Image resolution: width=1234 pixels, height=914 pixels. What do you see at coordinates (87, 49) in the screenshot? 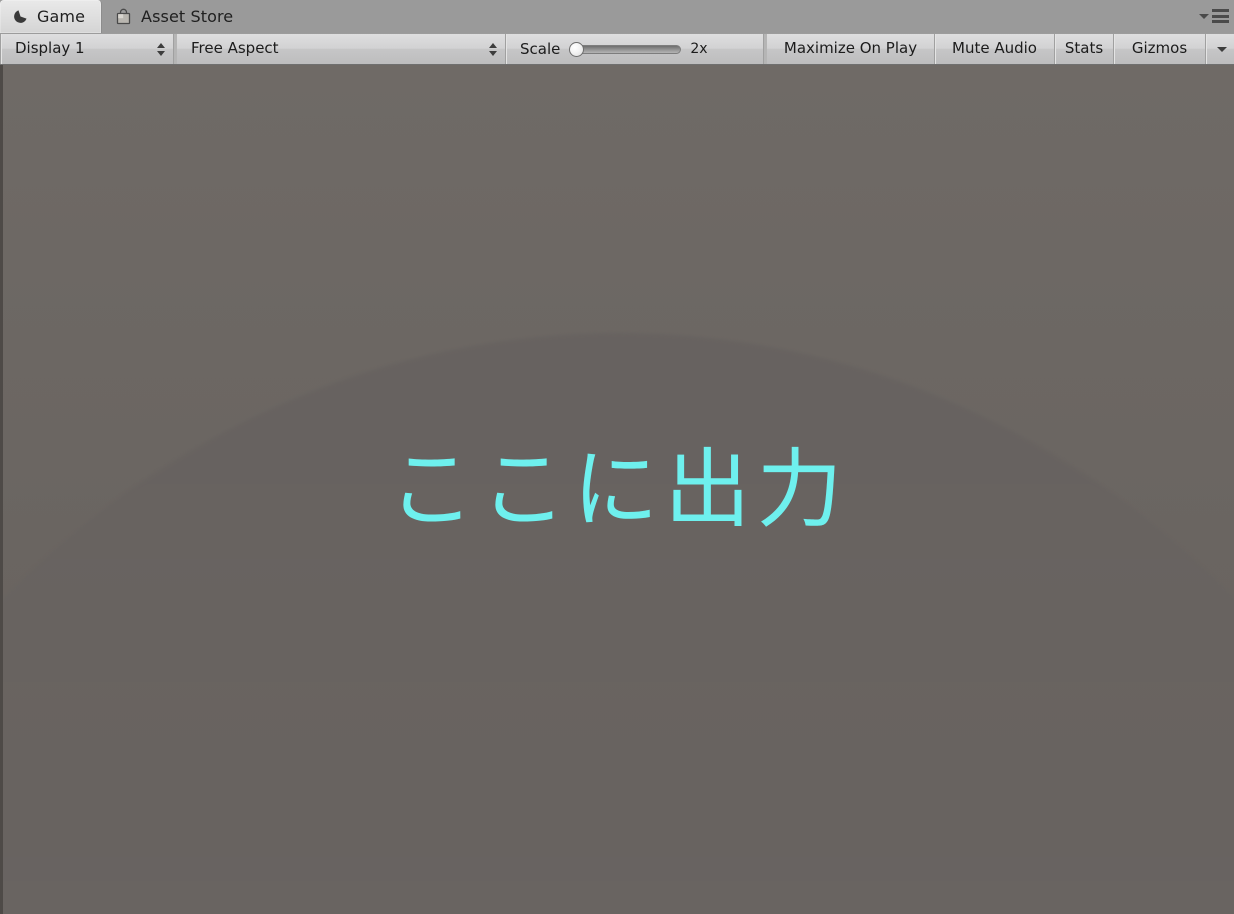
I see `display-popup: Display 1` at bounding box center [87, 49].